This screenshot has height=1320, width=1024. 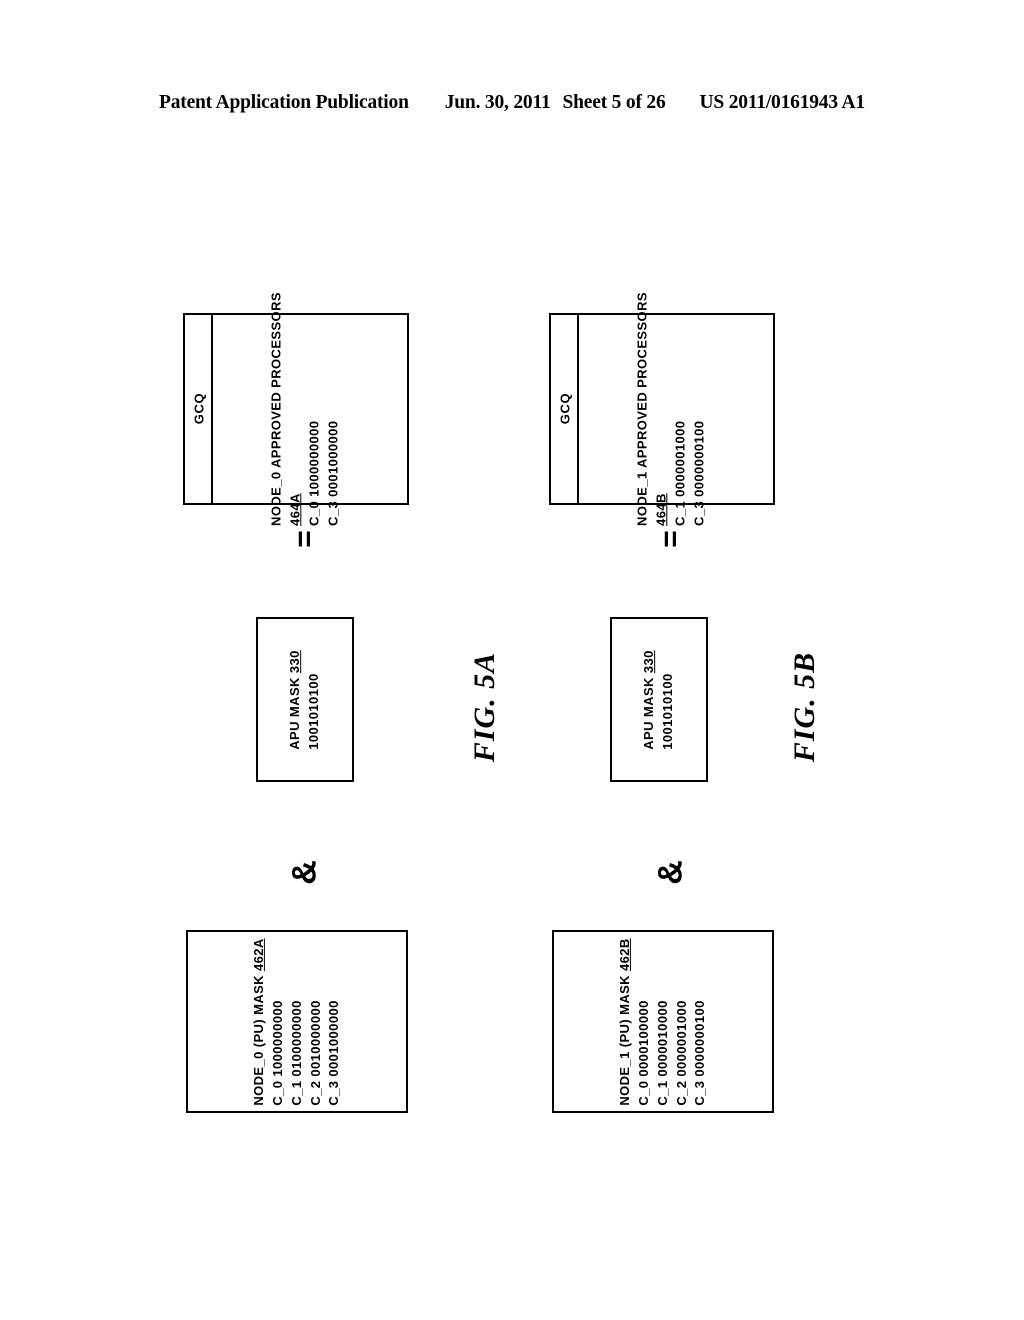 What do you see at coordinates (258, 1021) in the screenshot?
I see `operand-title-5a: NODE_0 (PU) MASK 462A` at bounding box center [258, 1021].